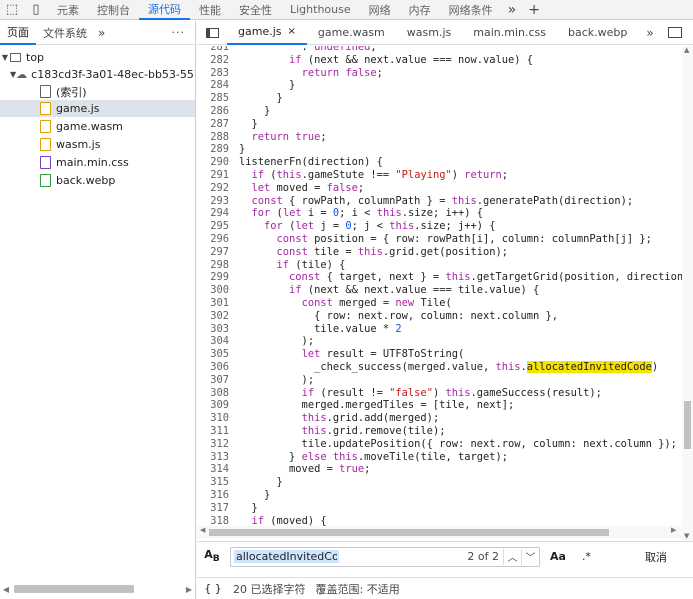 Image resolution: width=693 pixels, height=599 pixels. Describe the element at coordinates (97, 589) in the screenshot. I see `scroll-track` at that location.